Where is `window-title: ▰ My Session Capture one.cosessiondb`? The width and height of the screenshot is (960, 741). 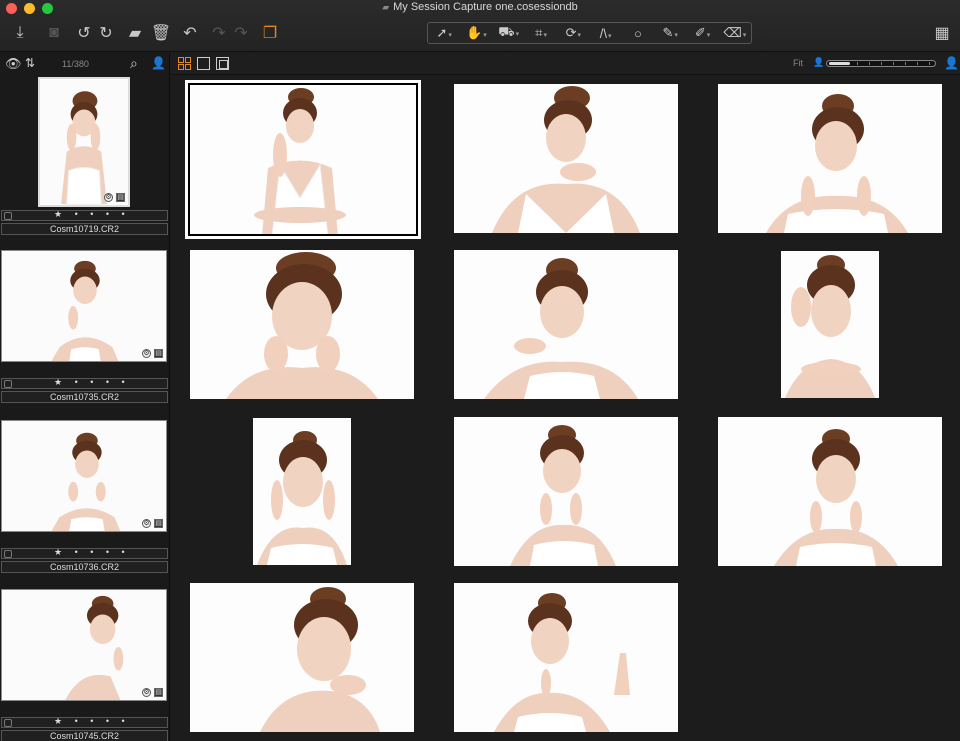
window-title: ▰ My Session Capture one.cosessiondb is located at coordinates (480, 7).